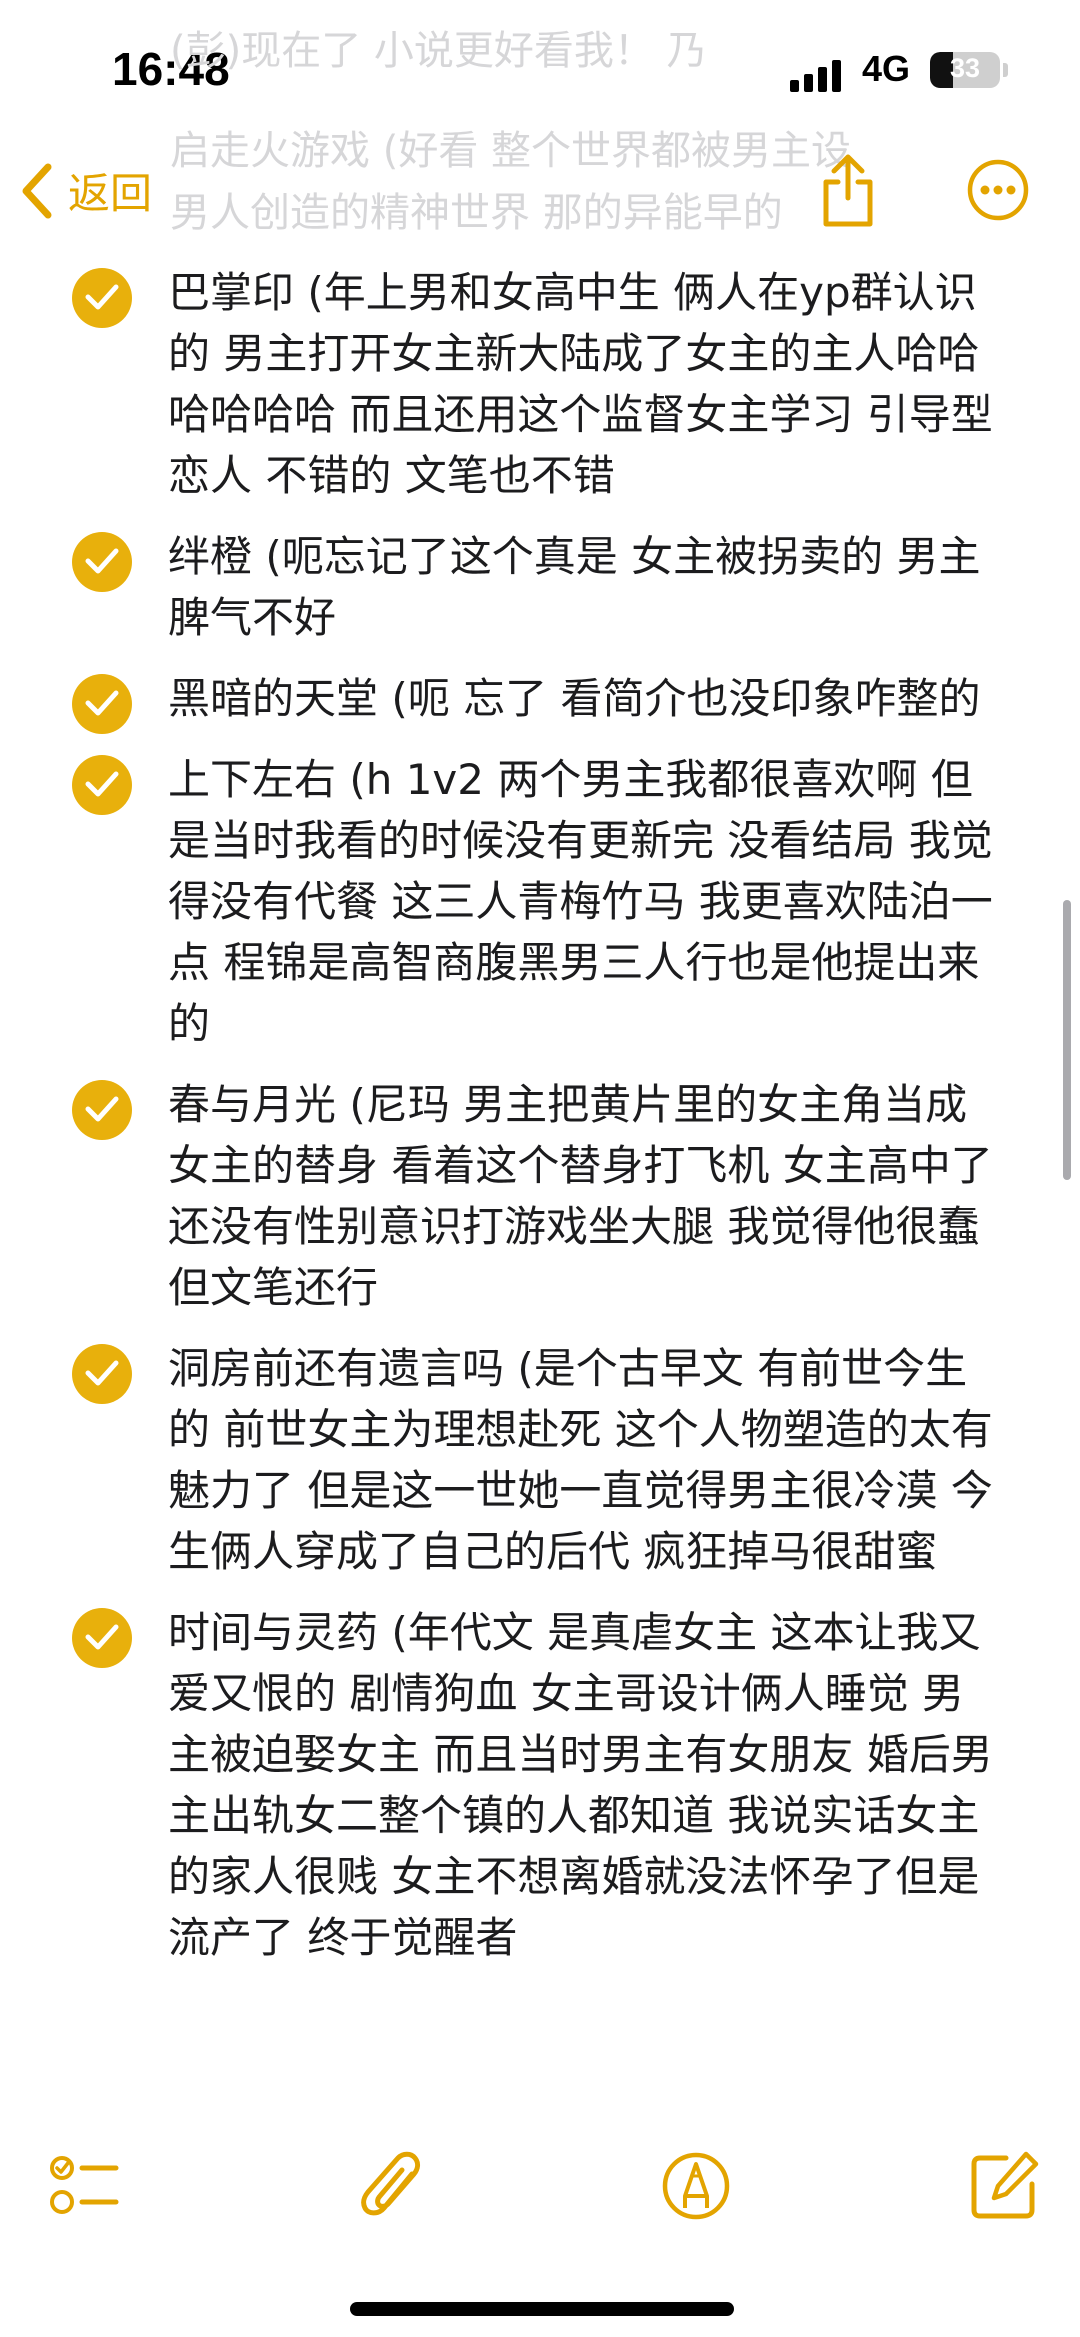 This screenshot has width=1080, height=2337. I want to click on item-text: 绊橙 (呃忘记了这个真是 女主被拐卖的 男主脾气不好, so click(587, 587).